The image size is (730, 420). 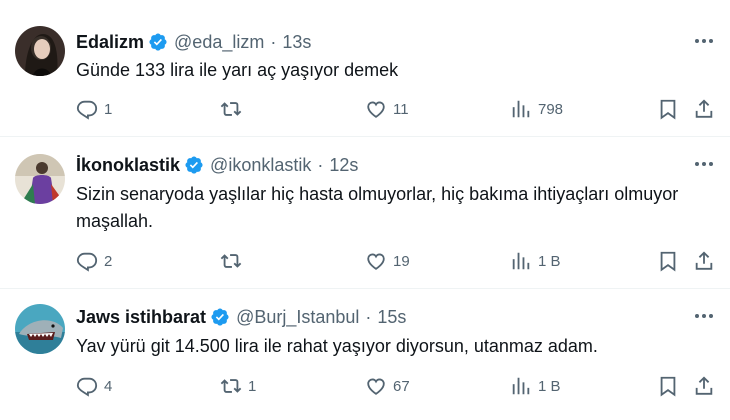 I want to click on tweet-actions: 2 19 1 B, so click(x=400, y=261).